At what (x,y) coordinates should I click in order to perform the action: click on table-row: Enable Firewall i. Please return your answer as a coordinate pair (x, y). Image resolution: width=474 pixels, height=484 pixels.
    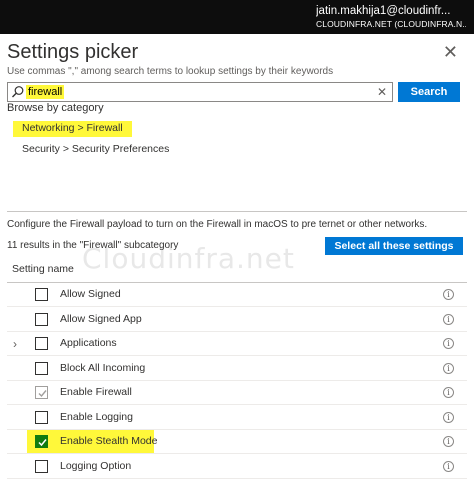
    Looking at the image, I should click on (237, 393).